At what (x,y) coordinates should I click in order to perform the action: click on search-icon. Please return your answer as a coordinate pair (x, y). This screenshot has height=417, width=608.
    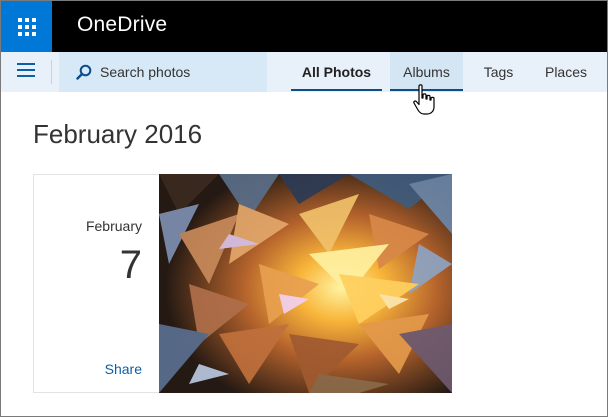
    Looking at the image, I should click on (84, 72).